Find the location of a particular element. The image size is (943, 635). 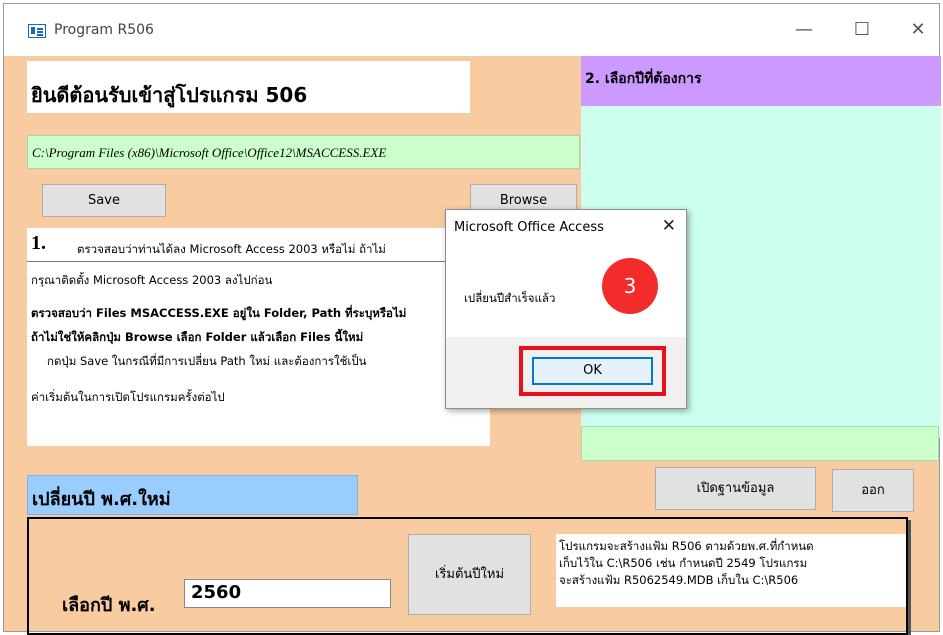

exit-button: ออก is located at coordinates (873, 490).